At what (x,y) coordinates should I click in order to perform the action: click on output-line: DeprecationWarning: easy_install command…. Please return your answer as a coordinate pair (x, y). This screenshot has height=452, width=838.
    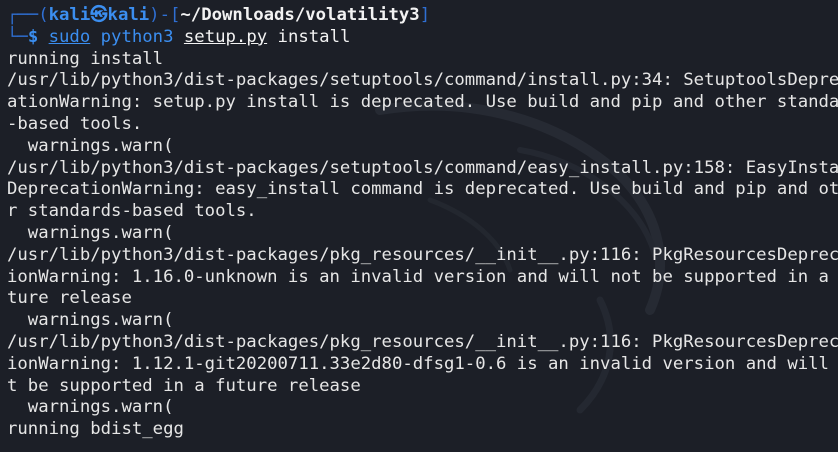
    Looking at the image, I should click on (422, 189).